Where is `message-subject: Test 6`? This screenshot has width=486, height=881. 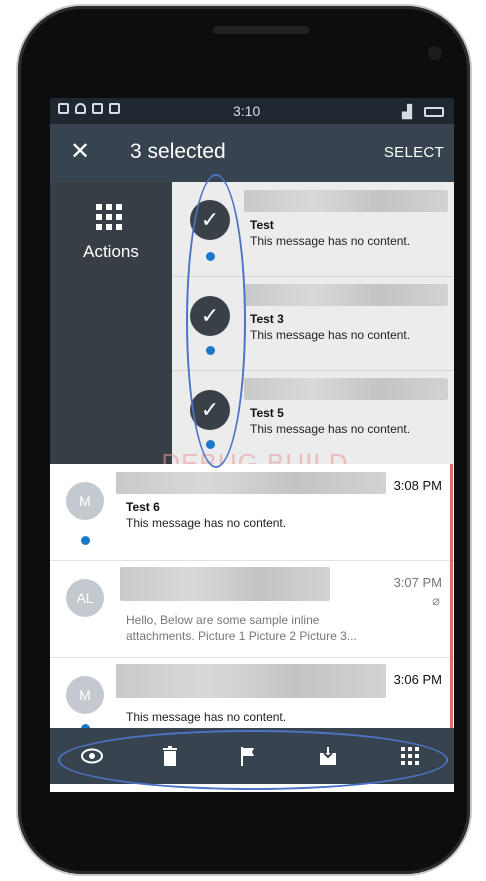 message-subject: Test 6 is located at coordinates (143, 507).